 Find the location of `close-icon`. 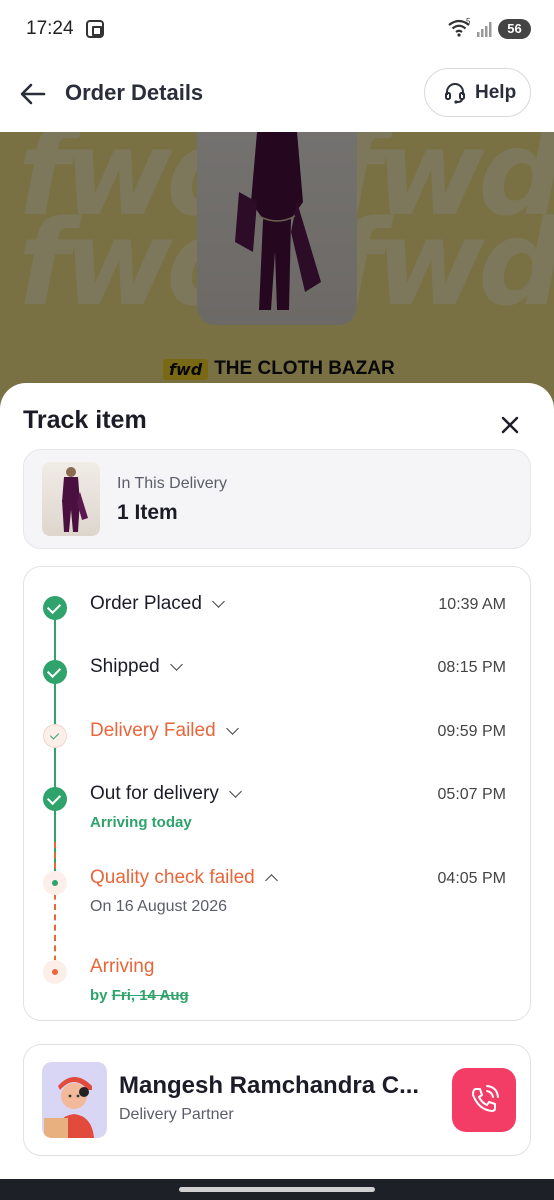

close-icon is located at coordinates (510, 425).